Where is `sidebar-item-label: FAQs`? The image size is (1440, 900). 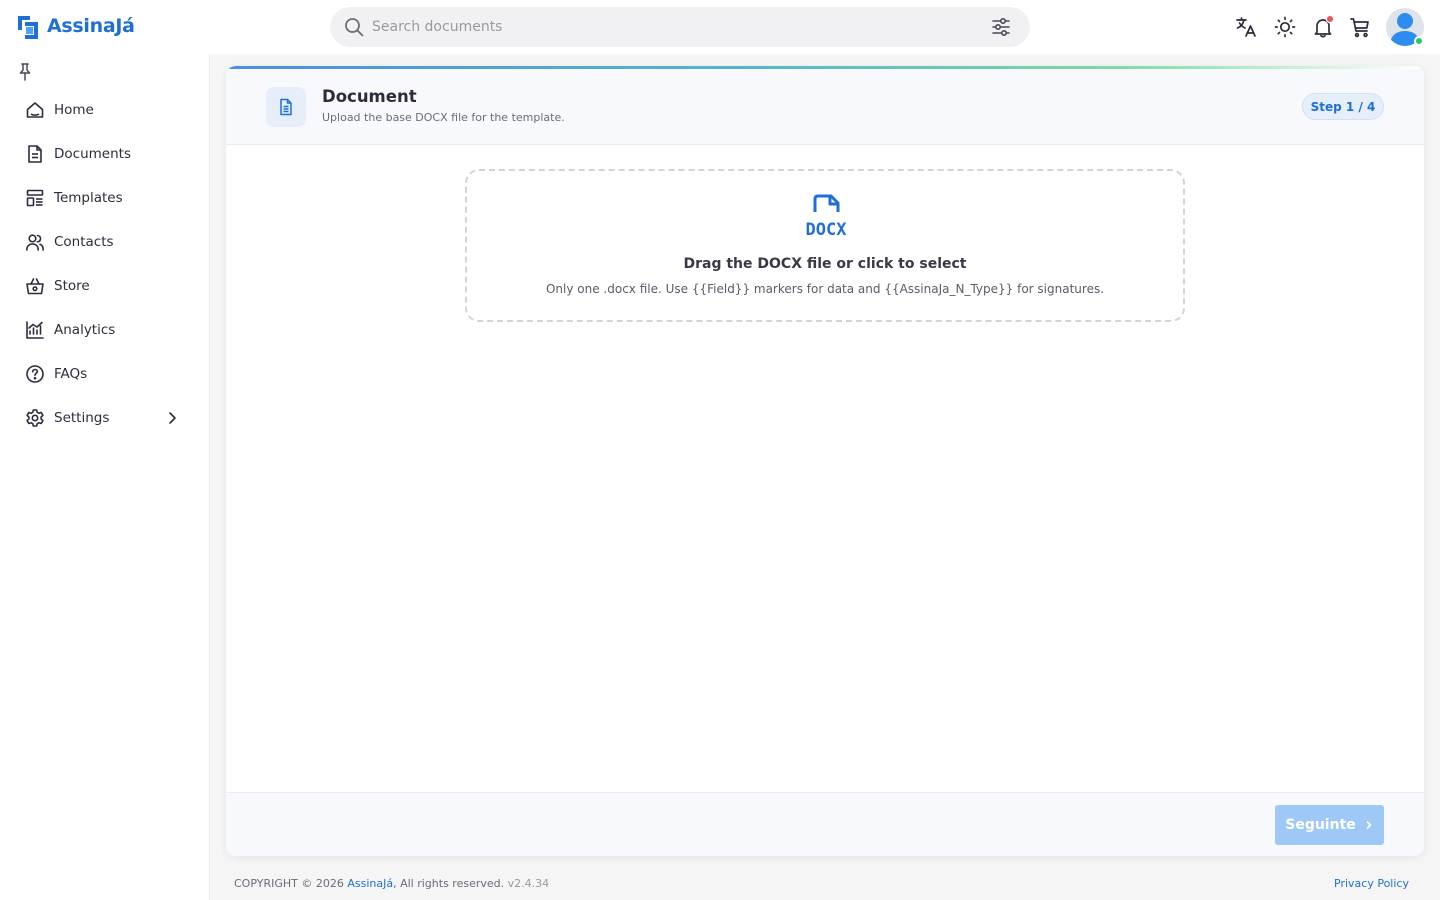 sidebar-item-label: FAQs is located at coordinates (71, 374).